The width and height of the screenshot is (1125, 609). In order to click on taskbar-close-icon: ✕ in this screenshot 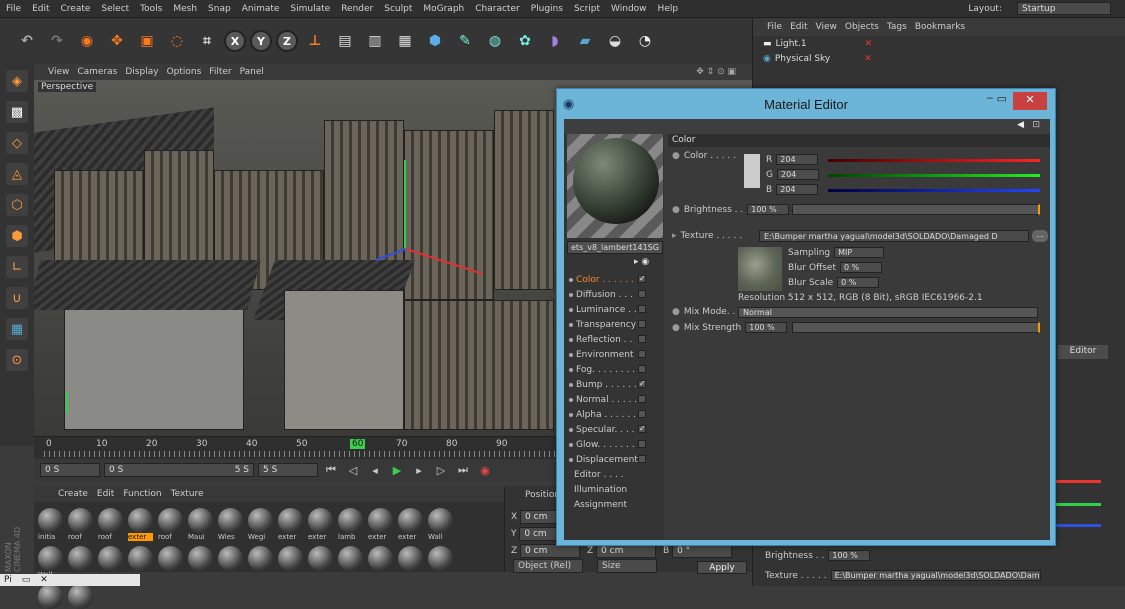, I will do `click(44, 580)`.